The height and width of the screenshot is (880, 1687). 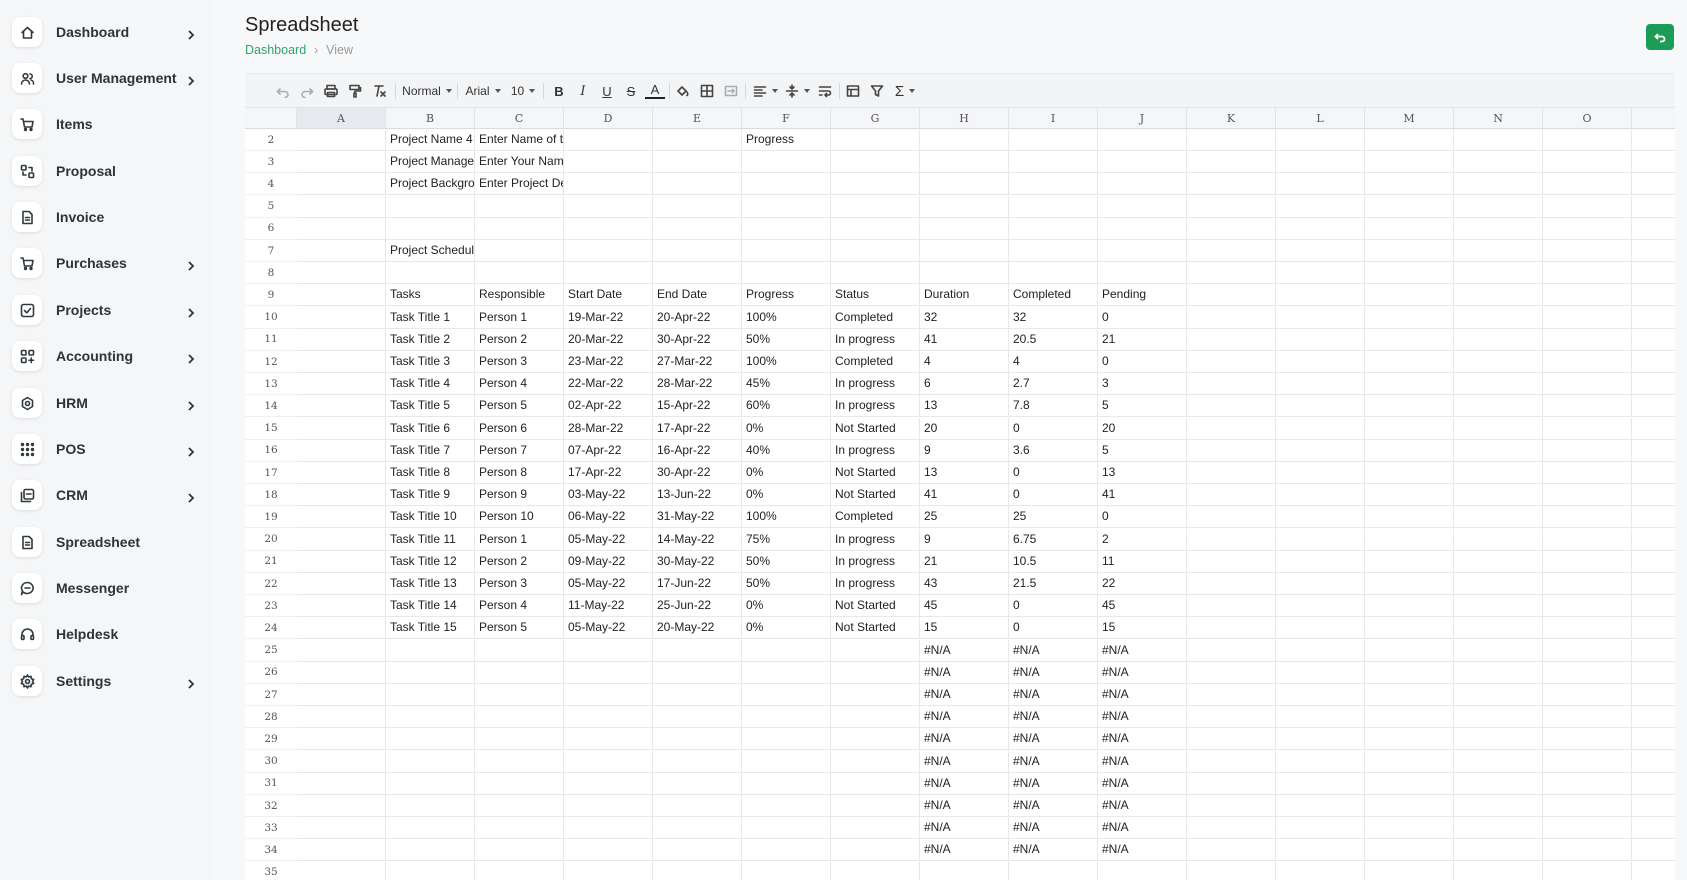 What do you see at coordinates (519, 495) in the screenshot?
I see `cell-c: Person 9` at bounding box center [519, 495].